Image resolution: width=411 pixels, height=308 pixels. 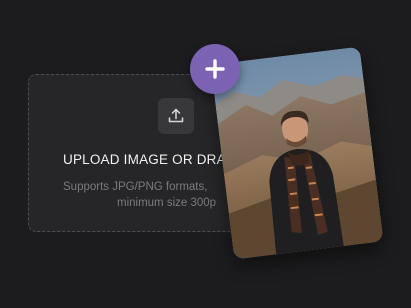 I want to click on plus-icon, so click(x=215, y=69).